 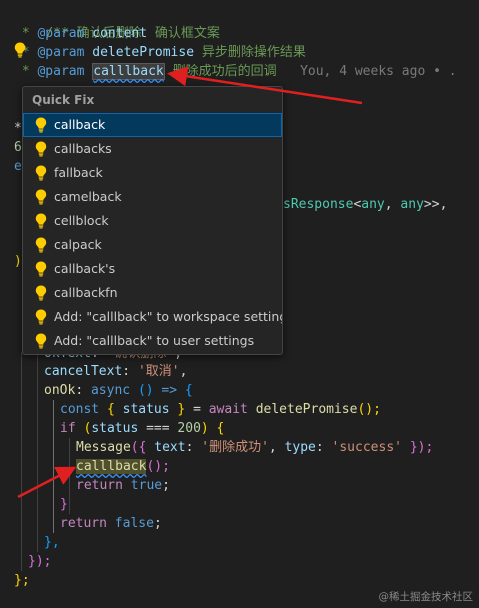 What do you see at coordinates (63, 100) in the screenshot?
I see `quick-fix-title: Quick Fix` at bounding box center [63, 100].